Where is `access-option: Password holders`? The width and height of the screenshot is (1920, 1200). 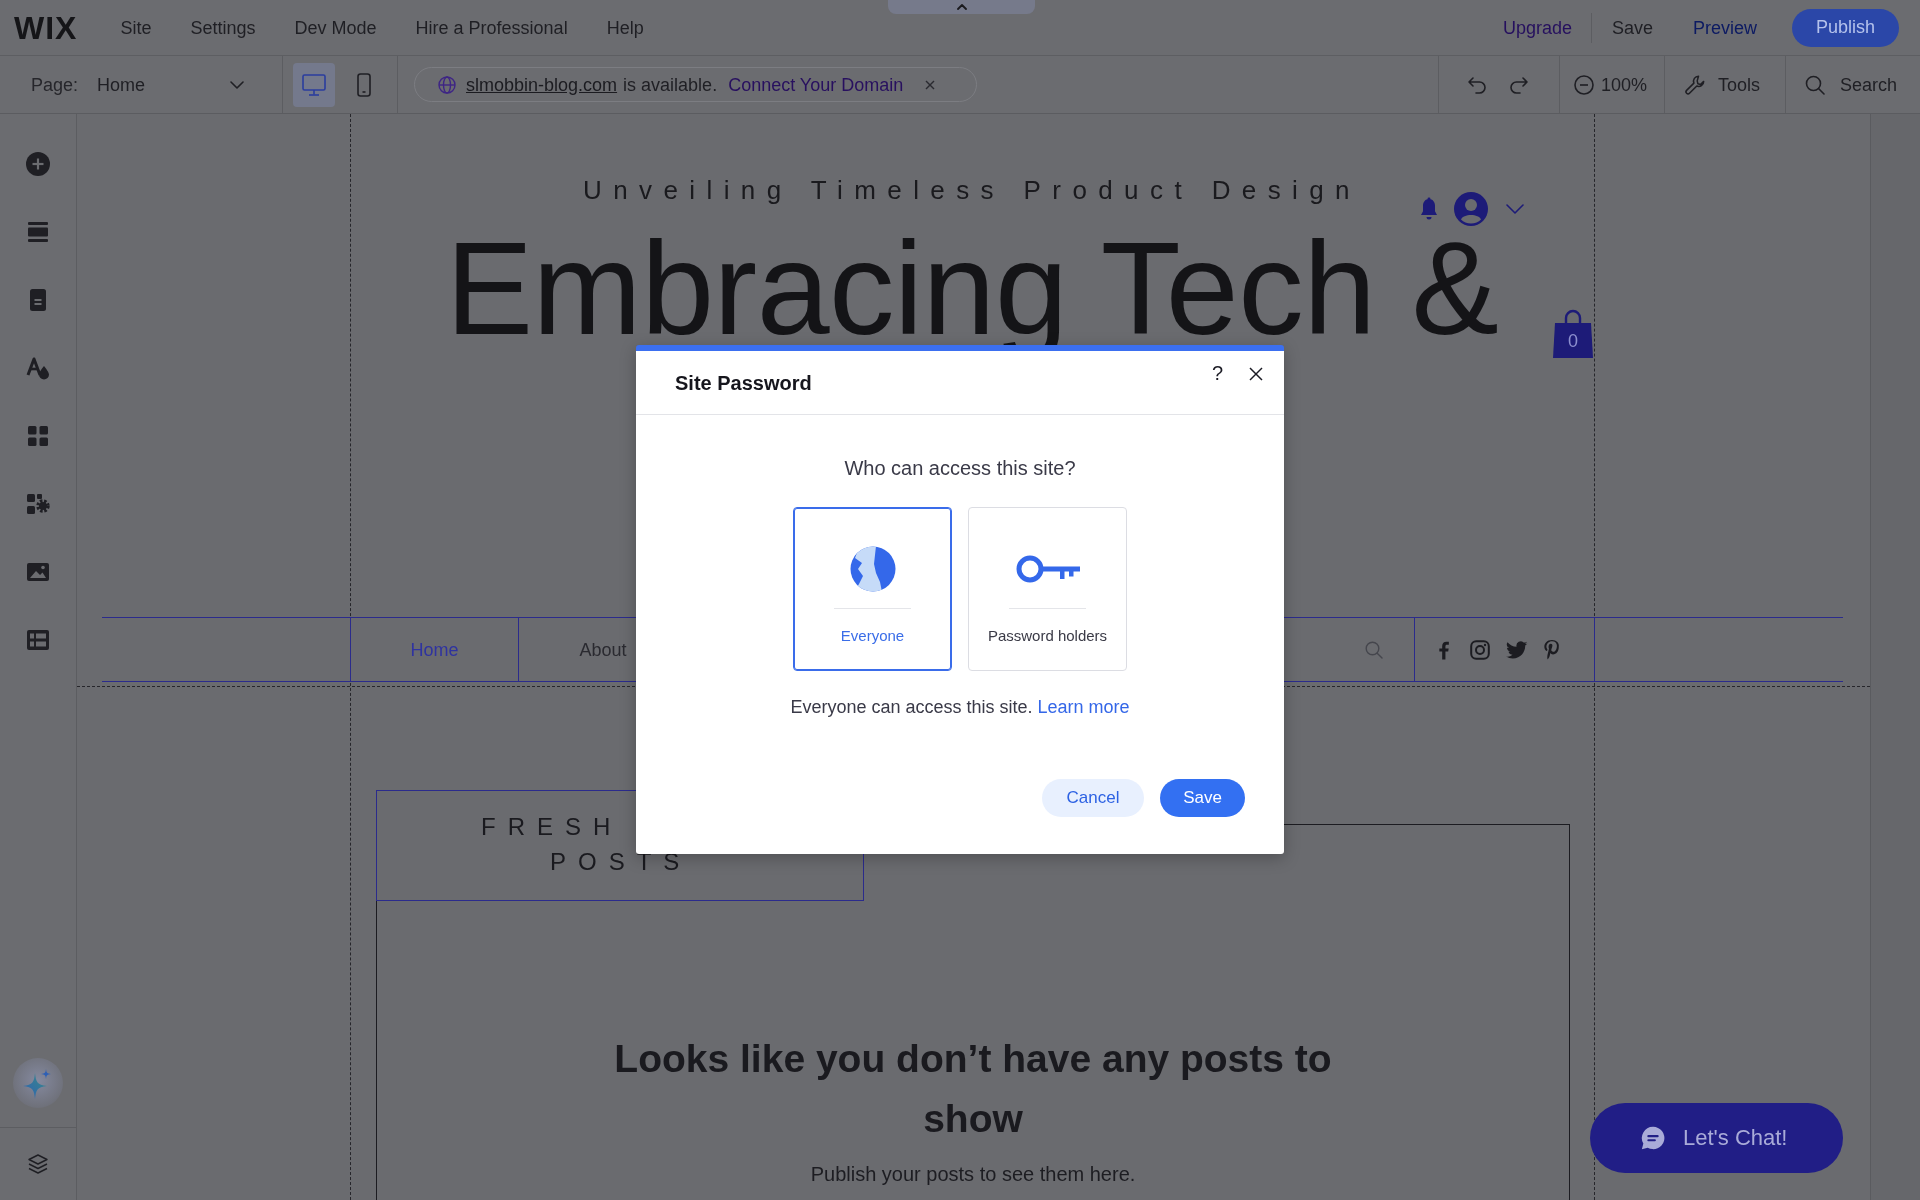
access-option: Password holders is located at coordinates (1047, 589).